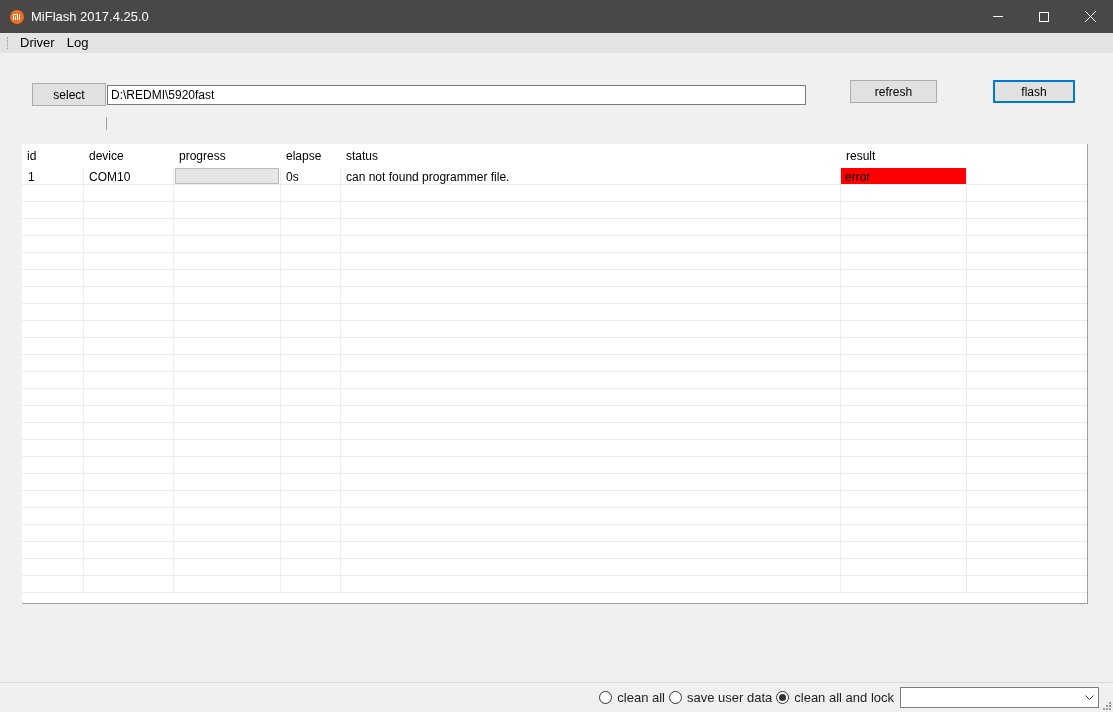 Image resolution: width=1113 pixels, height=712 pixels. What do you see at coordinates (893, 91) in the screenshot?
I see `refresh-button: refresh` at bounding box center [893, 91].